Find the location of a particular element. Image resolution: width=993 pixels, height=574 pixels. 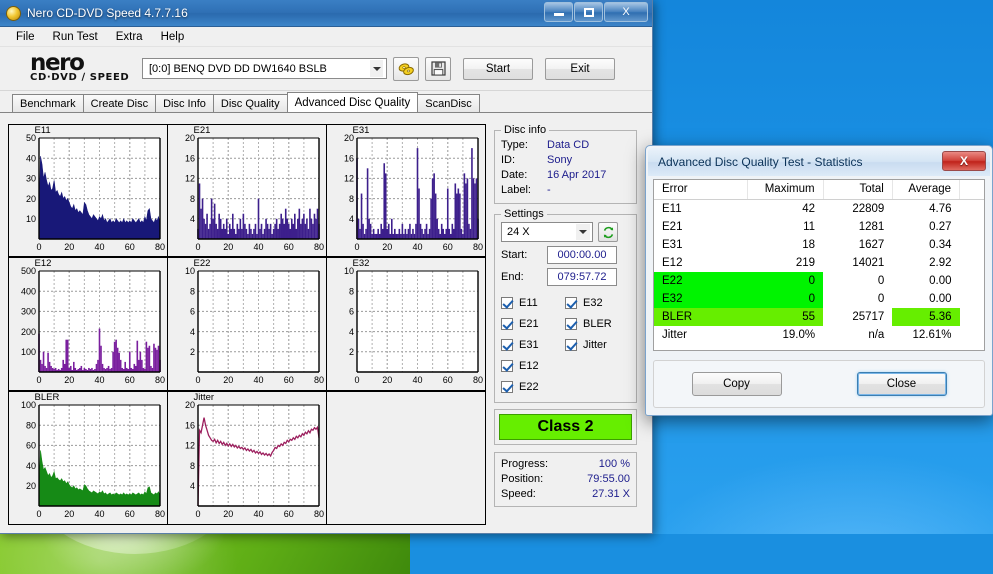

menu-run-test: Run Test is located at coordinates (75, 37).